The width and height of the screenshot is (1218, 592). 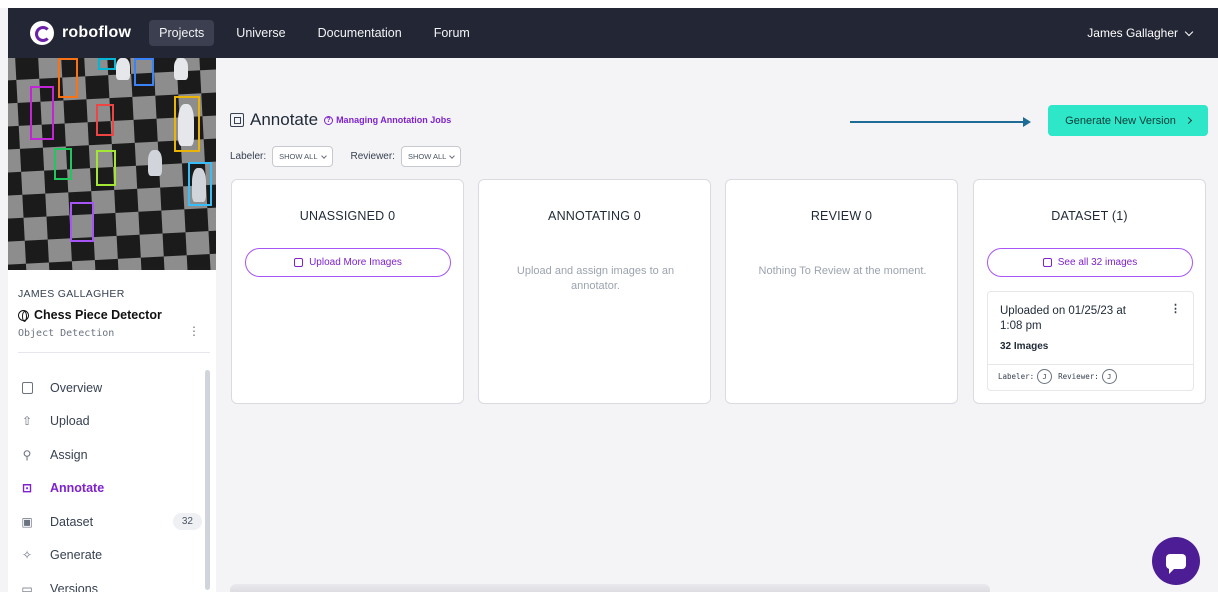 I want to click on roboflow-logo-icon, so click(x=42, y=33).